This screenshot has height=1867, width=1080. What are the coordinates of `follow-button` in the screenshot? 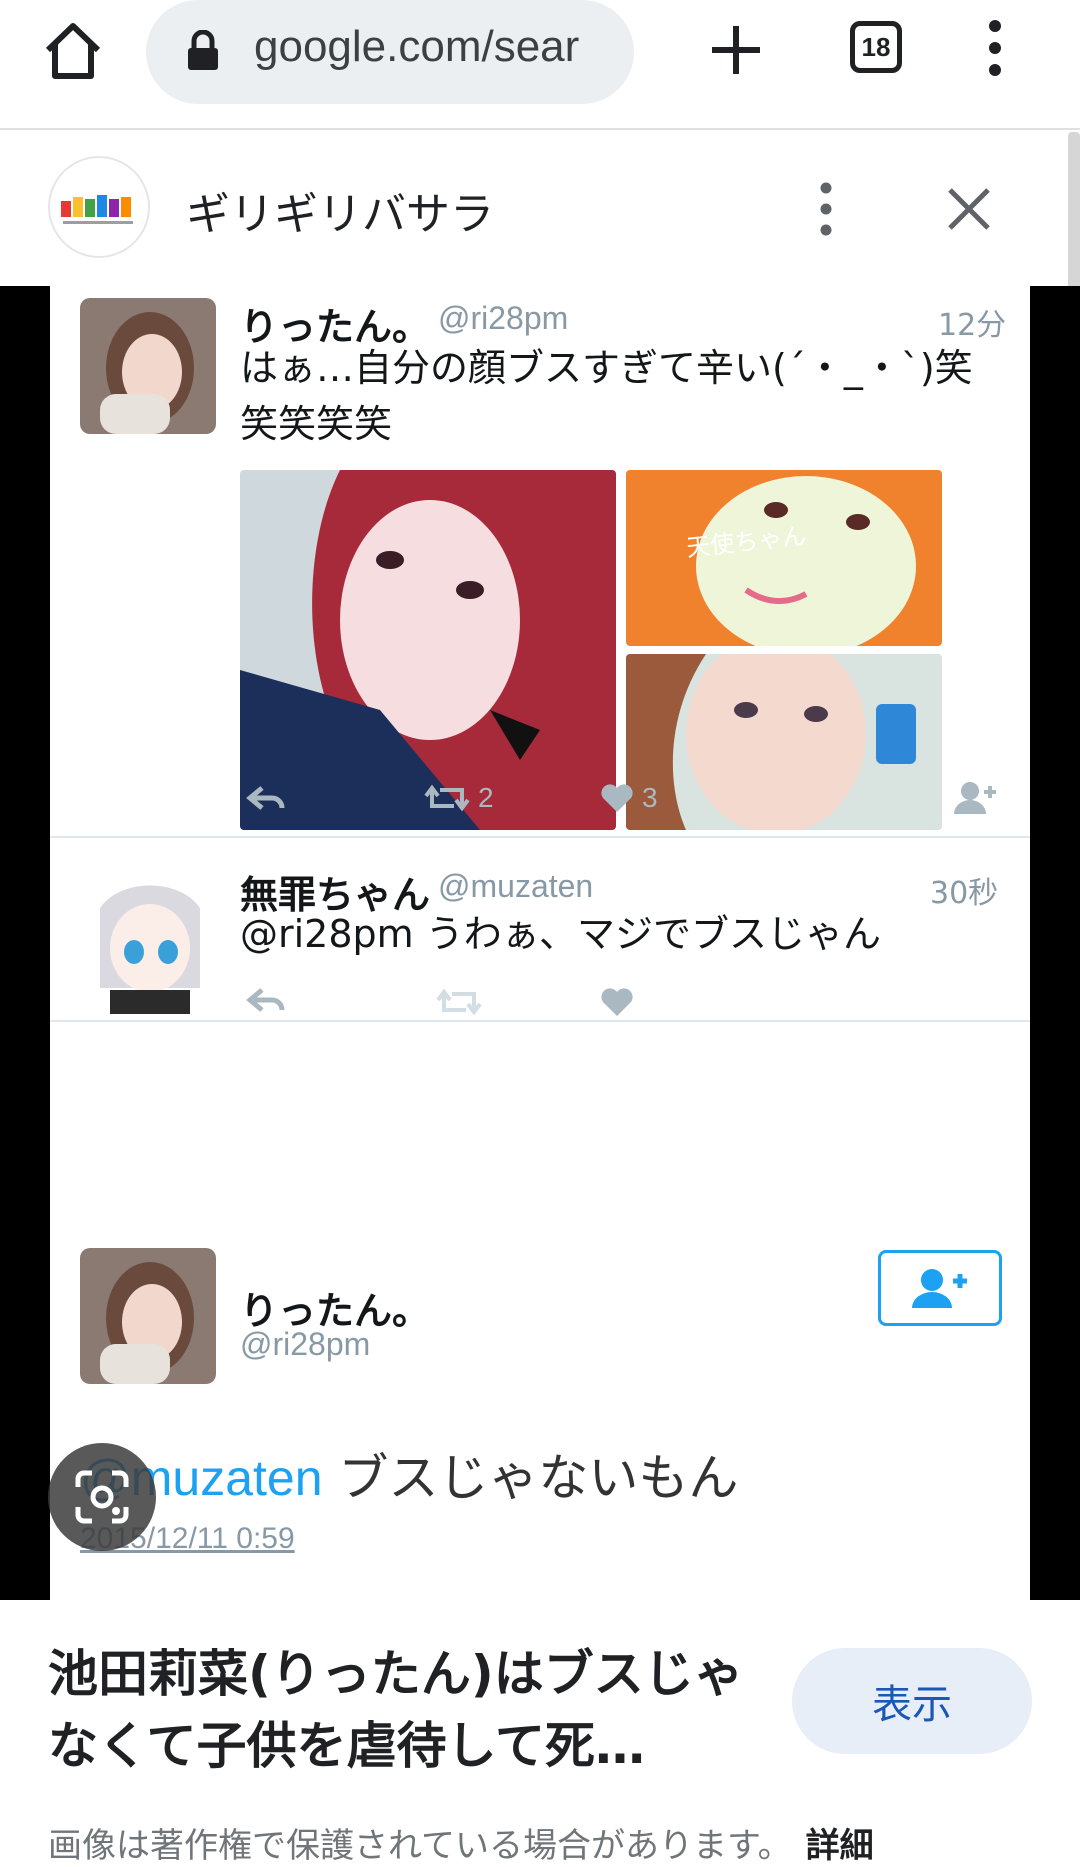 It's located at (940, 1288).